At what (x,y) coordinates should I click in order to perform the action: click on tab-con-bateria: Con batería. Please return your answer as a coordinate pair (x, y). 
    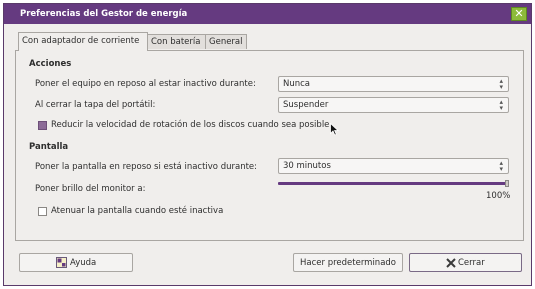
    Looking at the image, I should click on (176, 41).